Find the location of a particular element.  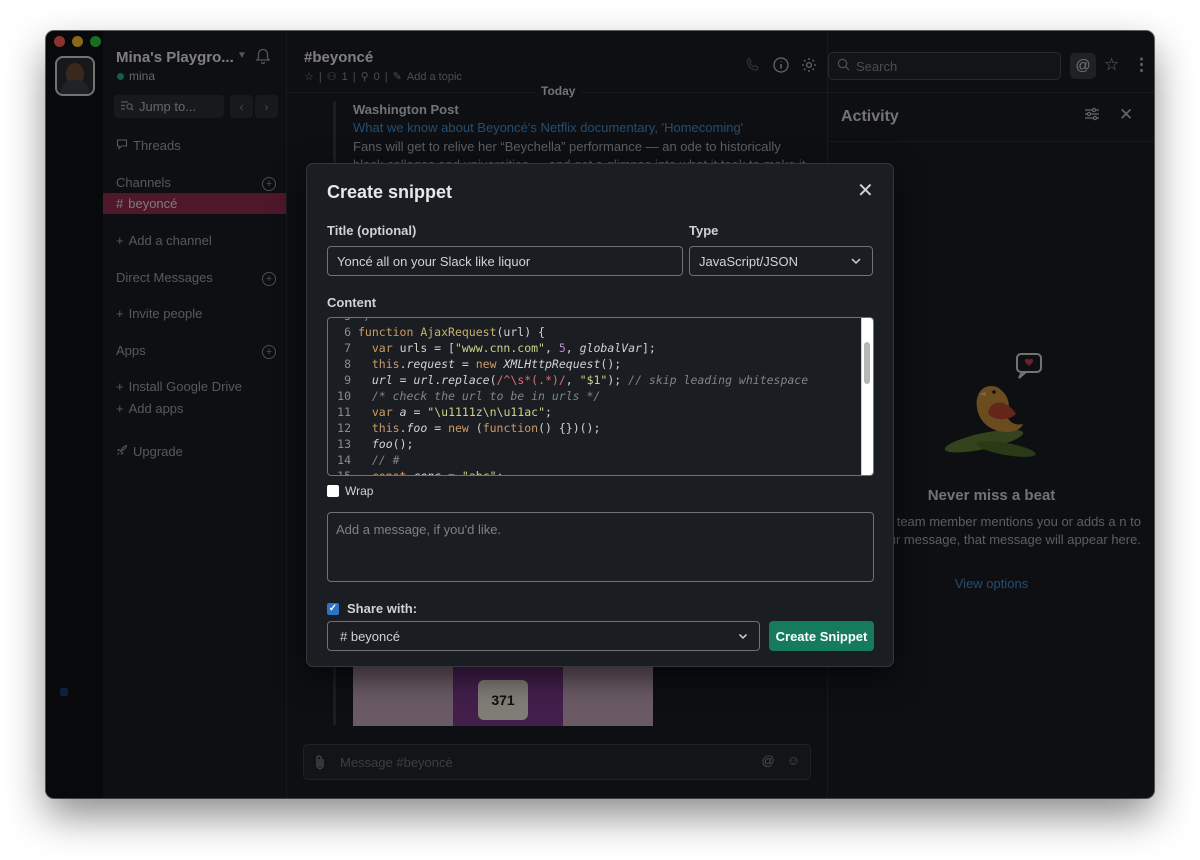

title-input: Yoncé all on your Slack like liquor is located at coordinates (505, 261).